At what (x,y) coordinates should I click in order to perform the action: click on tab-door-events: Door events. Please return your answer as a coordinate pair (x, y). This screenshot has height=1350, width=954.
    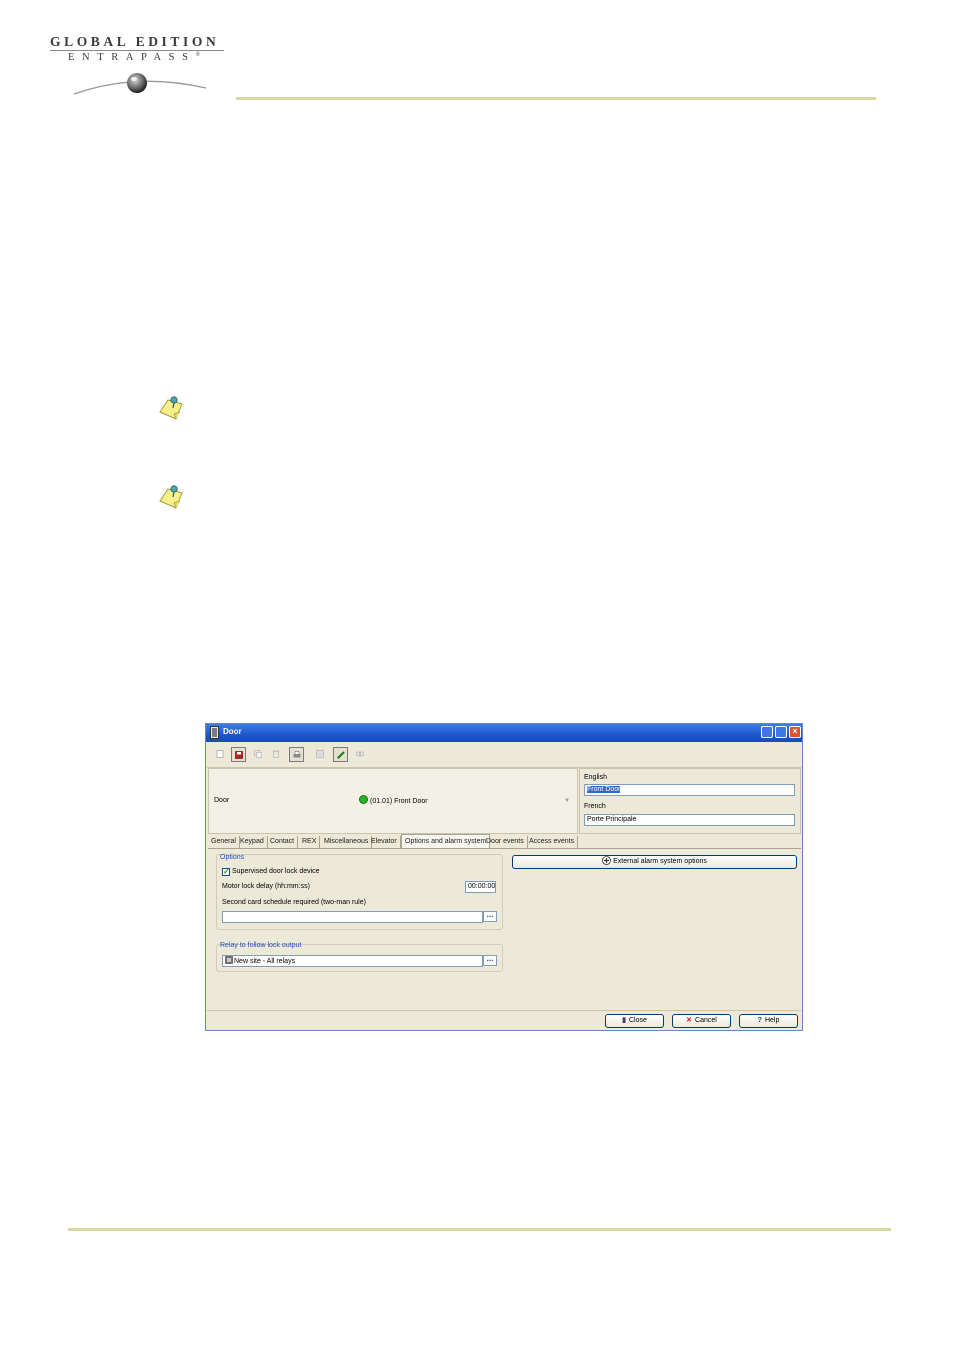
    Looking at the image, I should click on (505, 842).